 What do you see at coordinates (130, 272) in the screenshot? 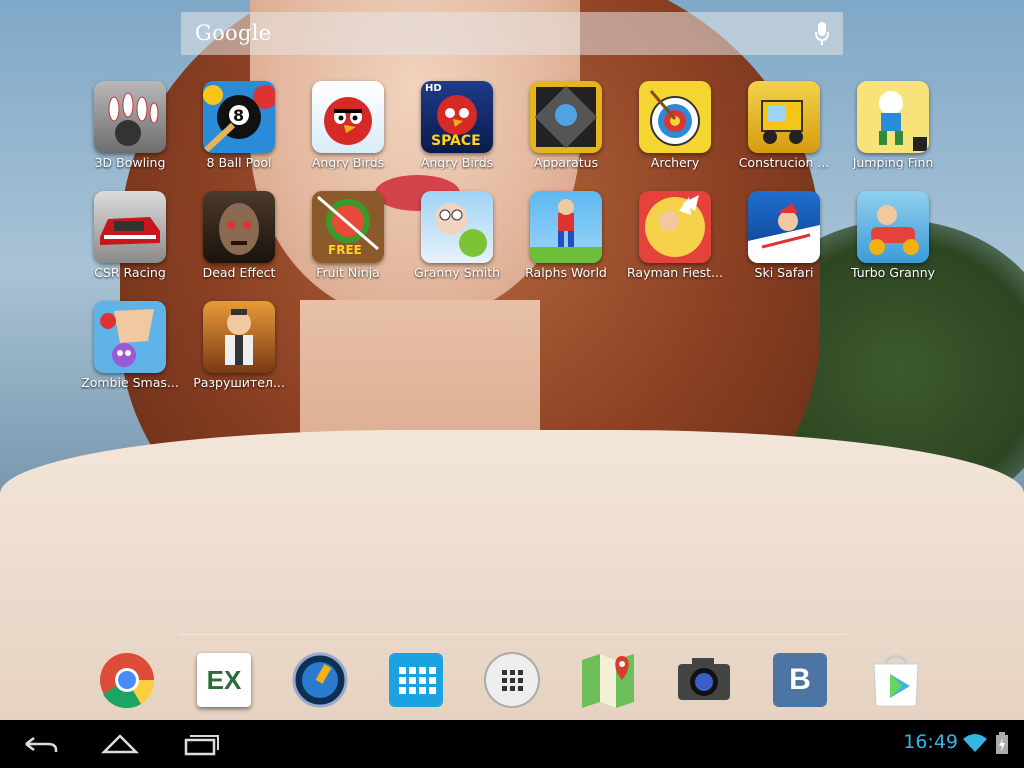
I see `app-label: CSR Racing` at bounding box center [130, 272].